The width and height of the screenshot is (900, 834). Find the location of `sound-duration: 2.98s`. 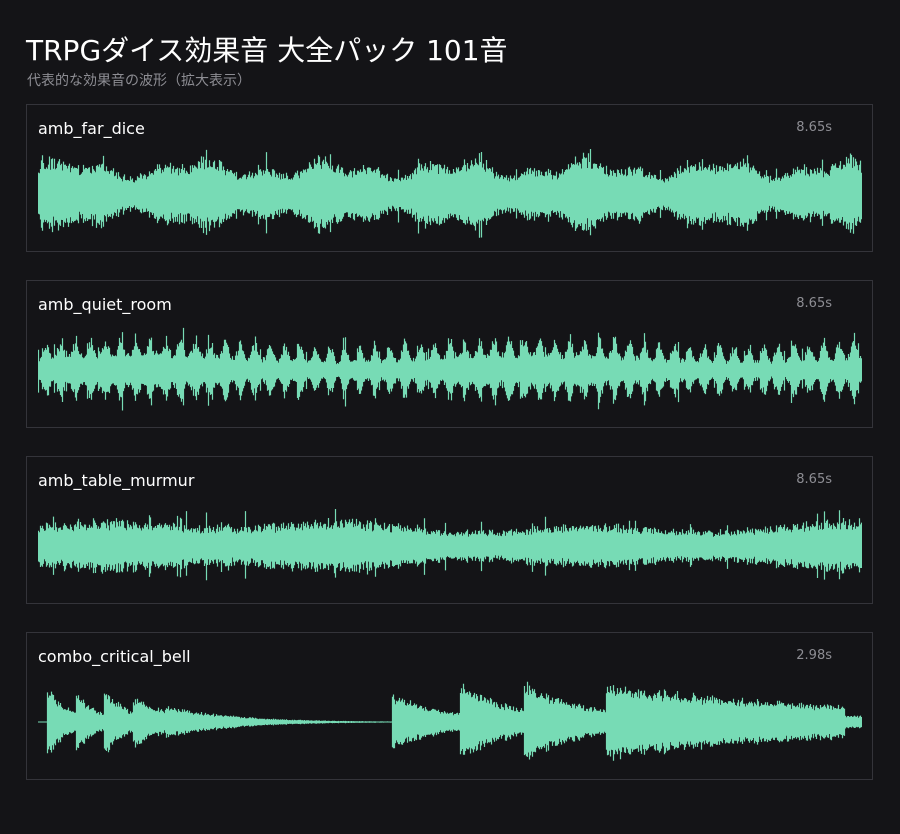

sound-duration: 2.98s is located at coordinates (814, 655).